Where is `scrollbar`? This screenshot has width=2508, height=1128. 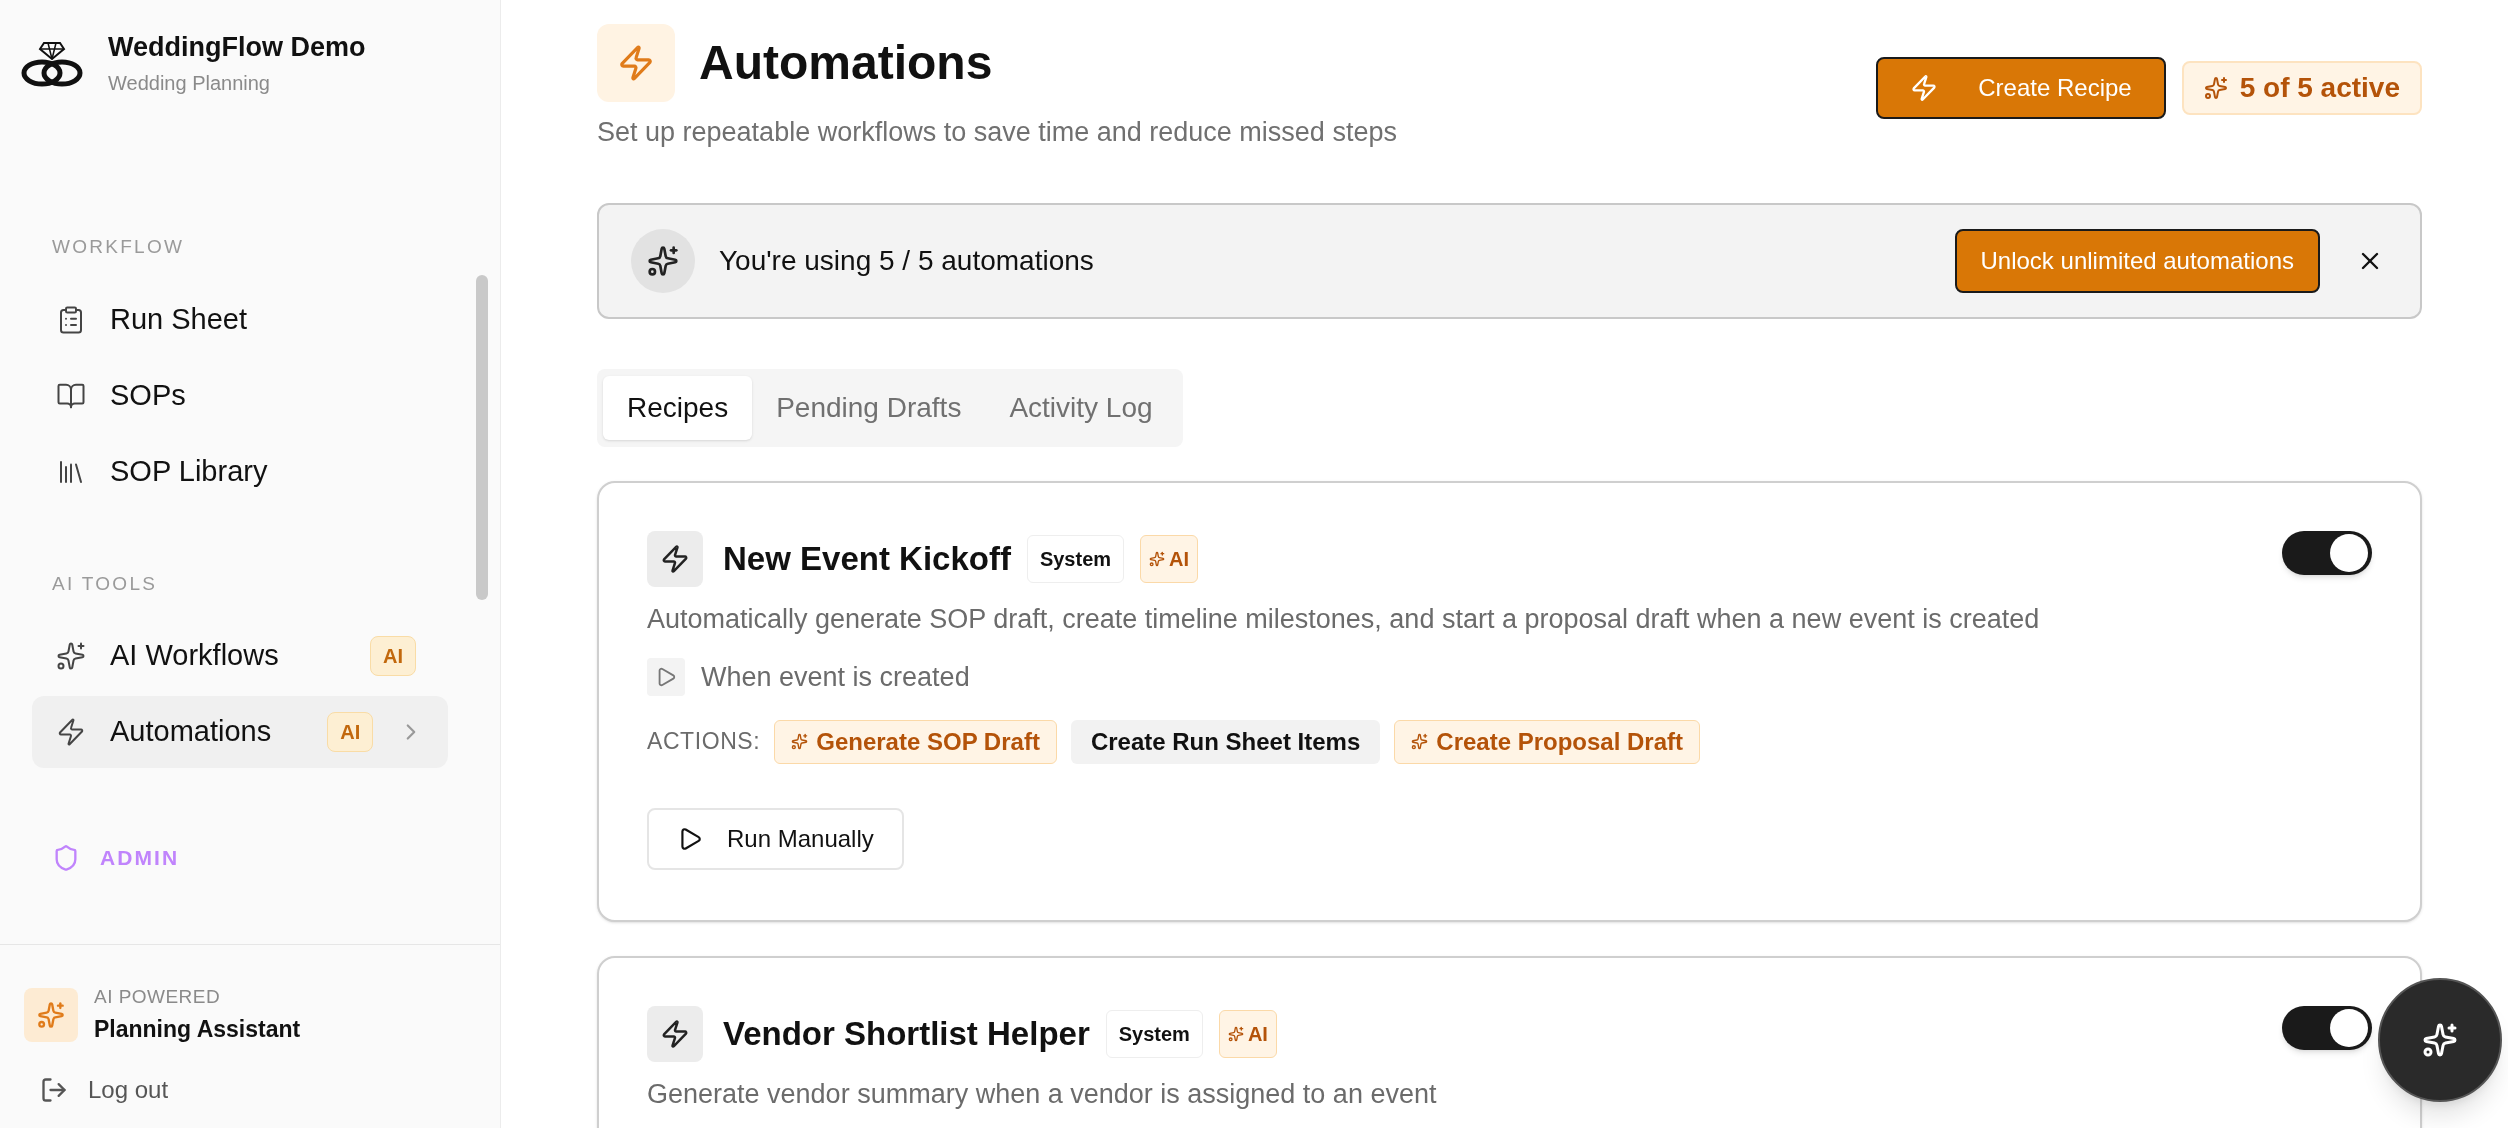 scrollbar is located at coordinates (482, 437).